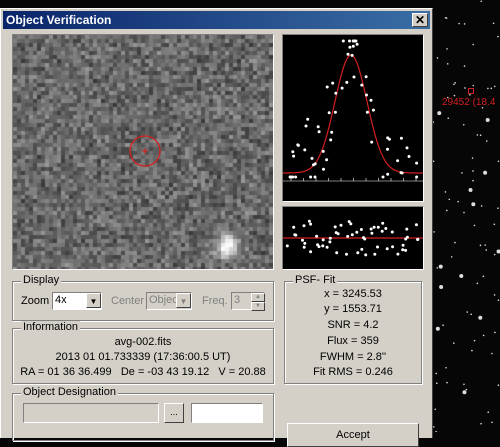  I want to click on target-reticle, so click(145, 151).